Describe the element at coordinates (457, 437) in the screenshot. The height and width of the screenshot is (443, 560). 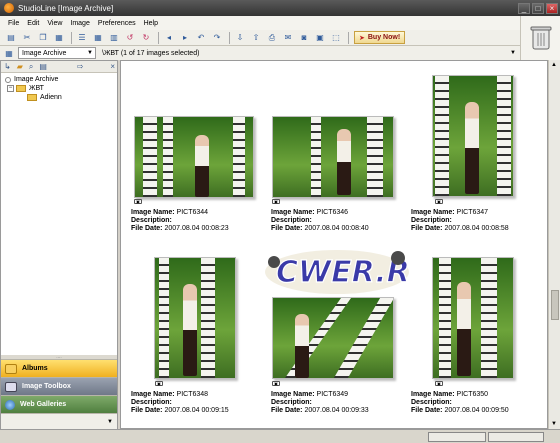
I see `status-progress` at that location.